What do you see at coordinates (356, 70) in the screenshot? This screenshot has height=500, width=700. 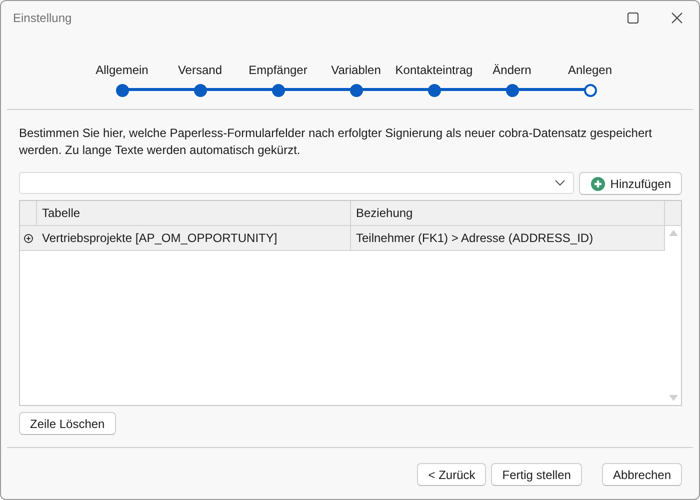 I see `step-label: Variablen` at bounding box center [356, 70].